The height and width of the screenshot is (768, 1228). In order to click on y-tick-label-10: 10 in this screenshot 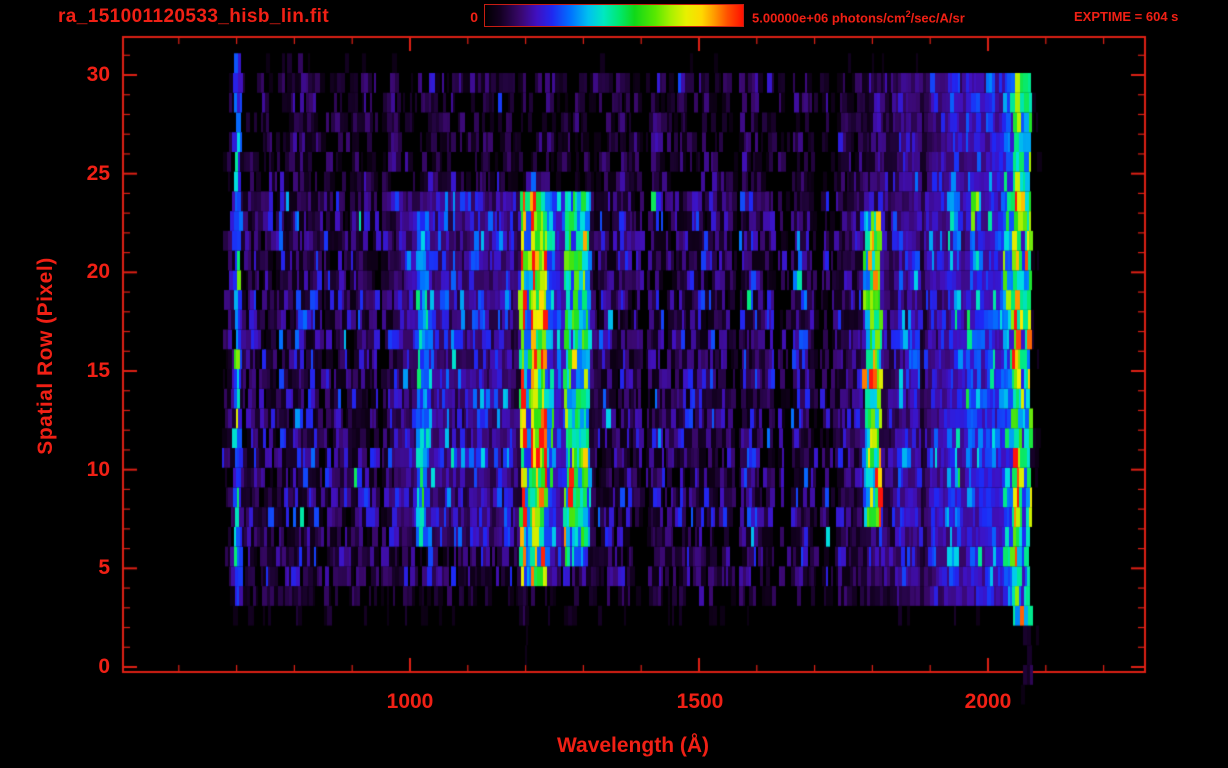, I will do `click(98, 469)`.